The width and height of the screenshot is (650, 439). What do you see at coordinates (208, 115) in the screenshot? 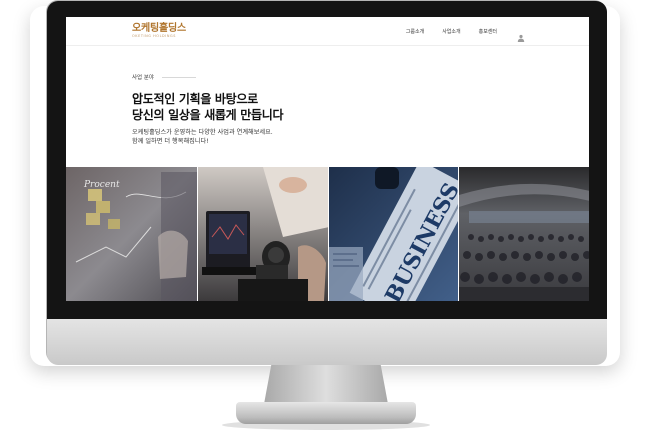
I see `headline-line-2: 당신의 일상을 새롭게 만듭니다` at bounding box center [208, 115].